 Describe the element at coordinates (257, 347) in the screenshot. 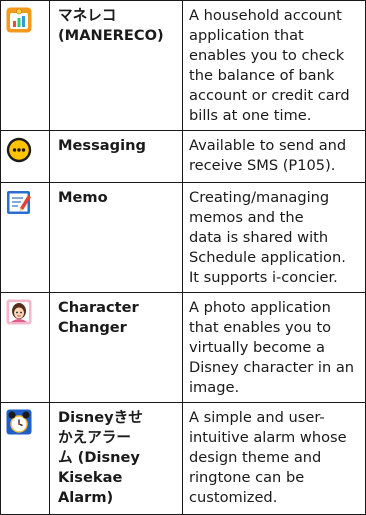

I see `description-line: virtually become a` at that location.